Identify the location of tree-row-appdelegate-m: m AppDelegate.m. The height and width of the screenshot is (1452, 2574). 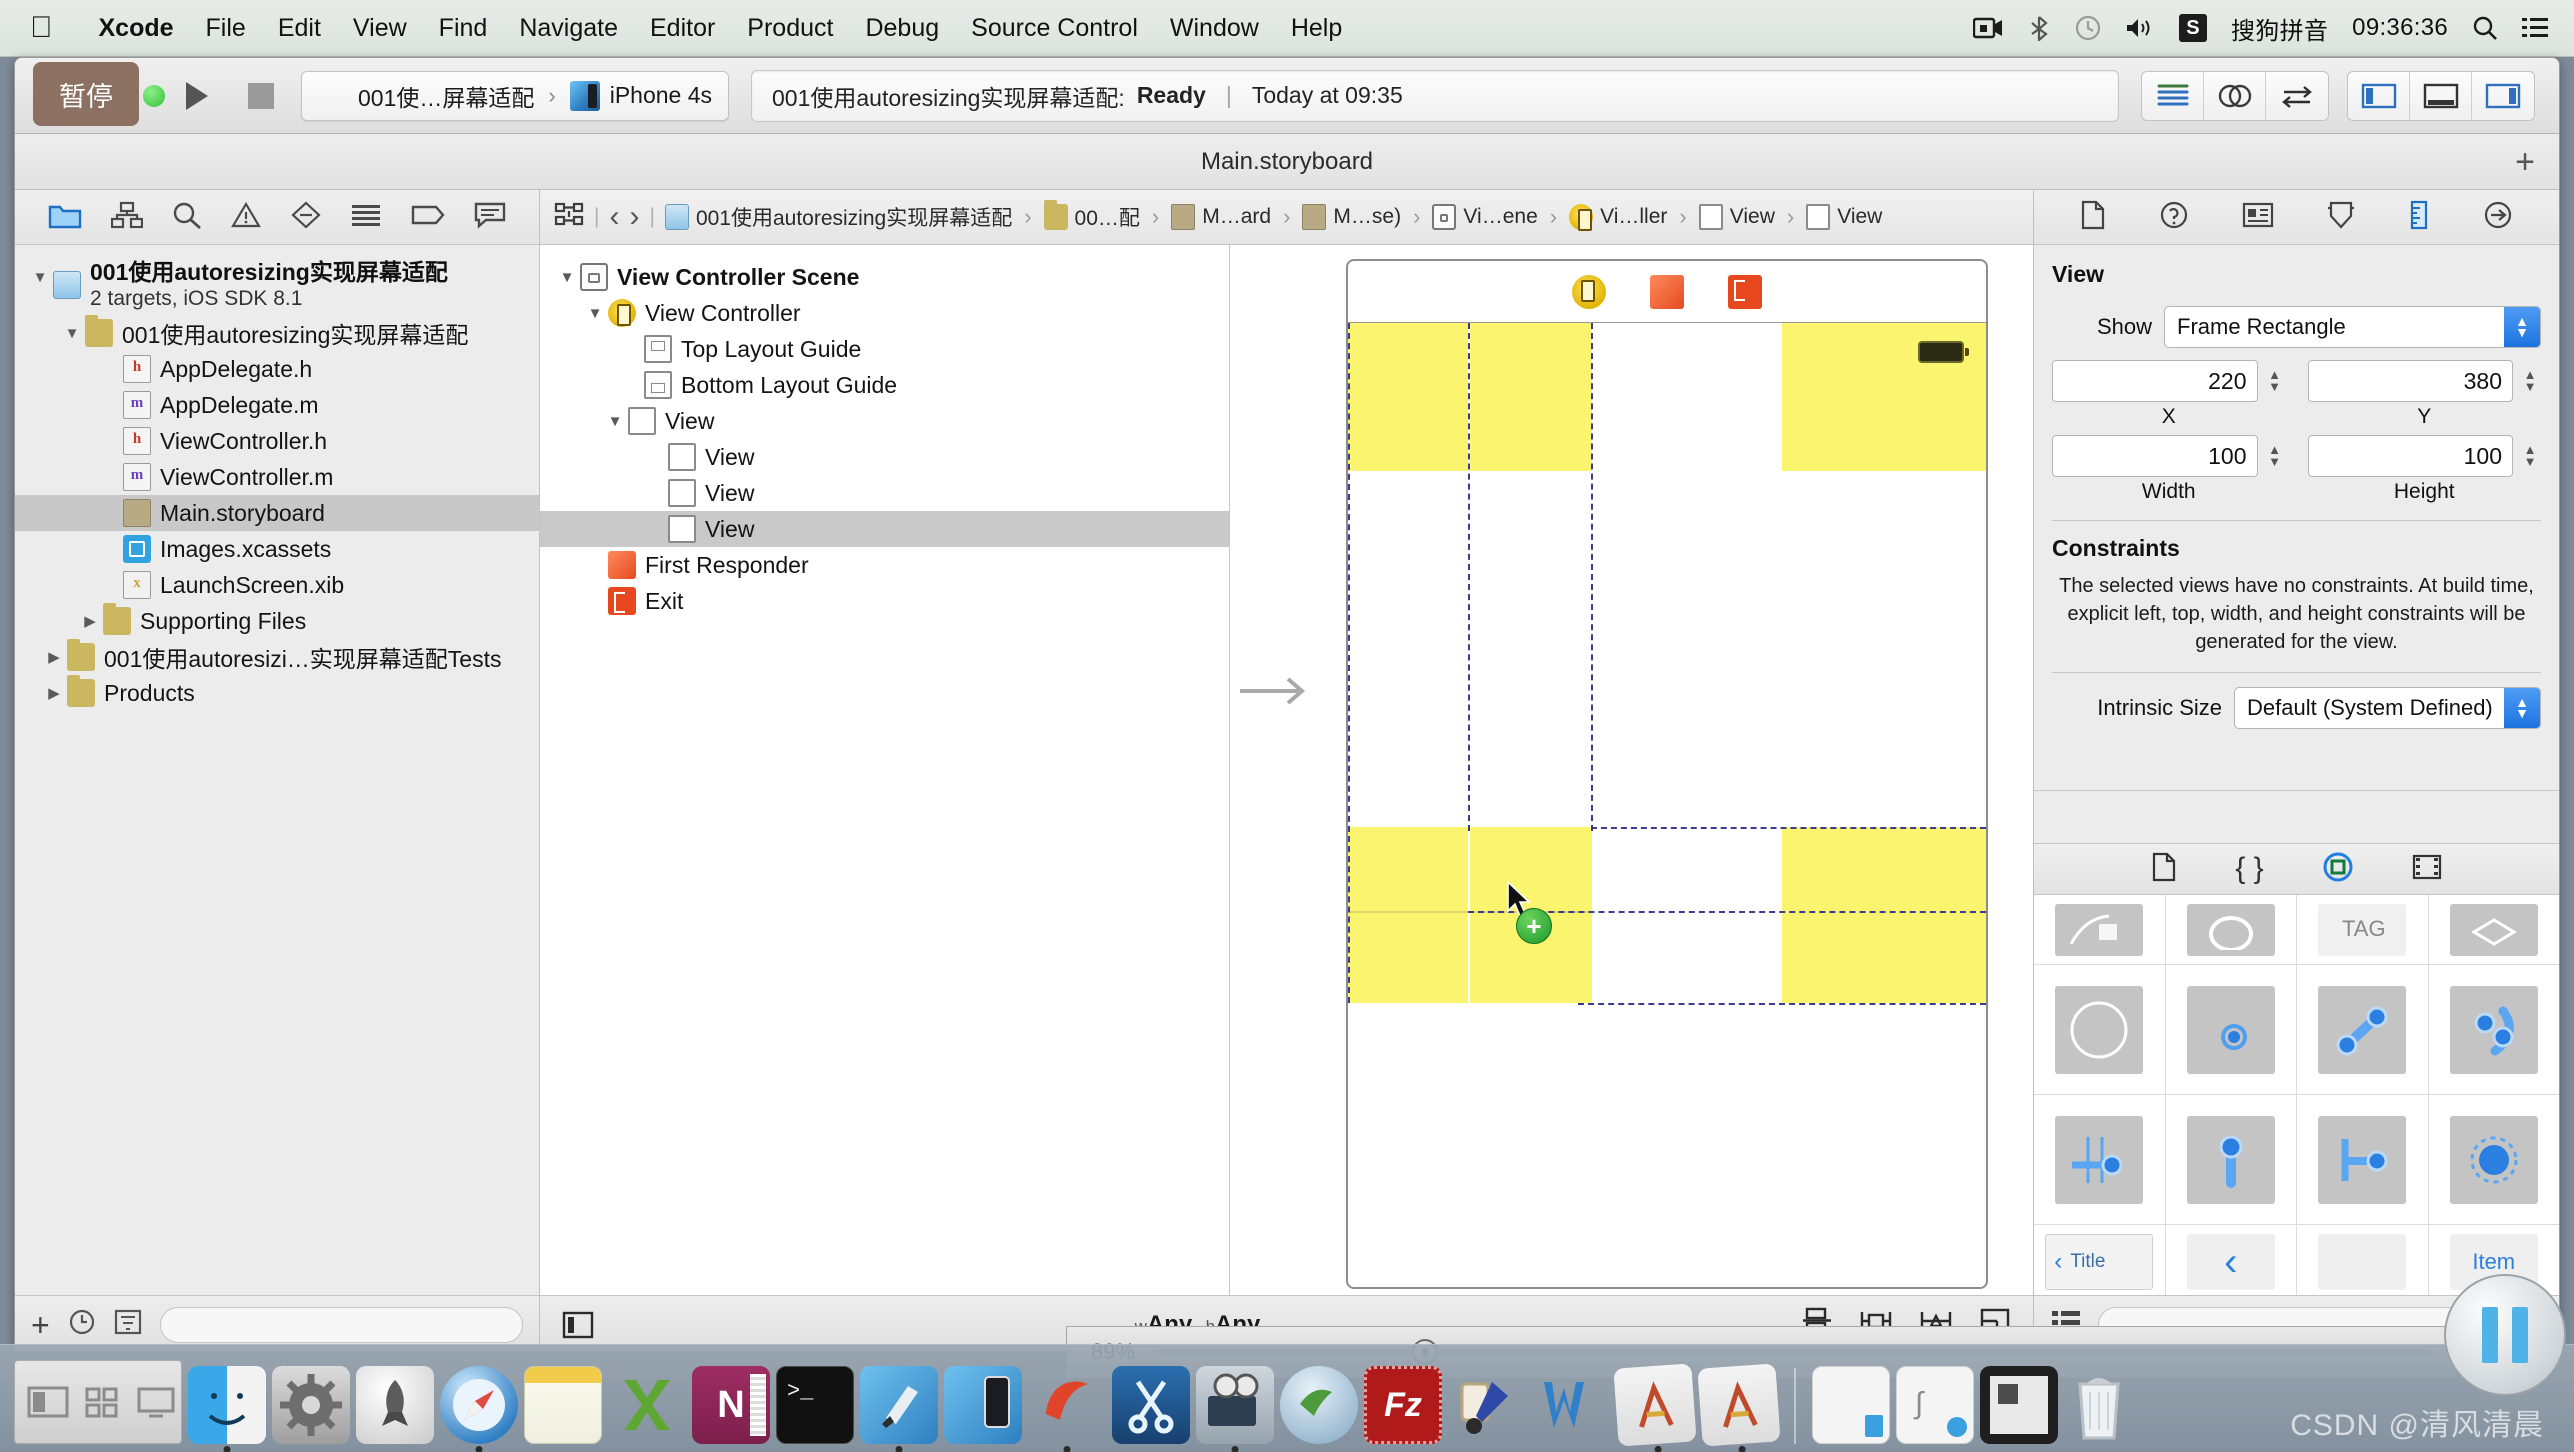
(277, 405).